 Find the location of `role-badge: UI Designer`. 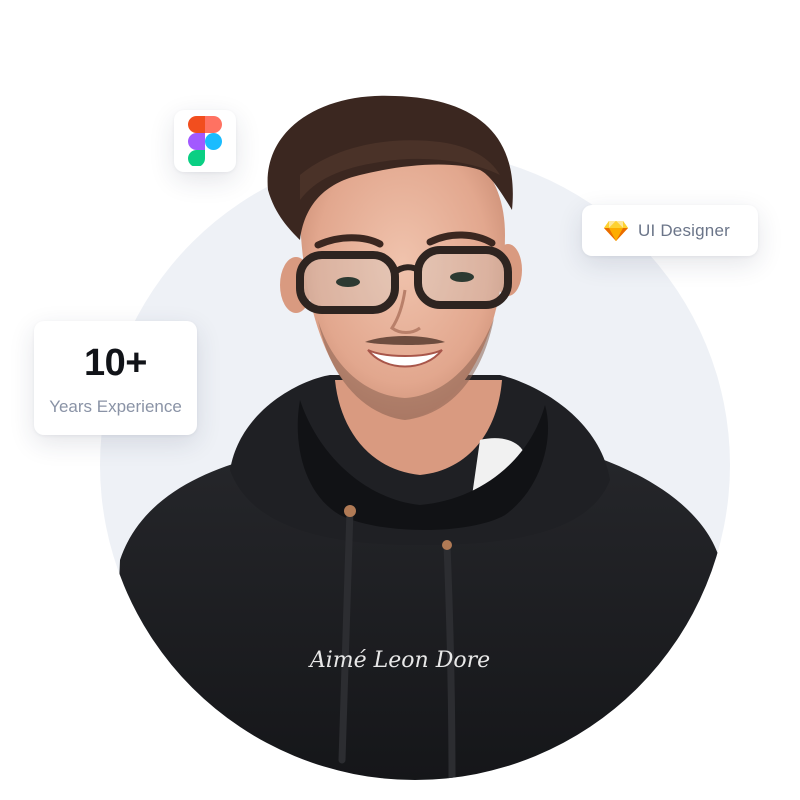

role-badge: UI Designer is located at coordinates (670, 230).